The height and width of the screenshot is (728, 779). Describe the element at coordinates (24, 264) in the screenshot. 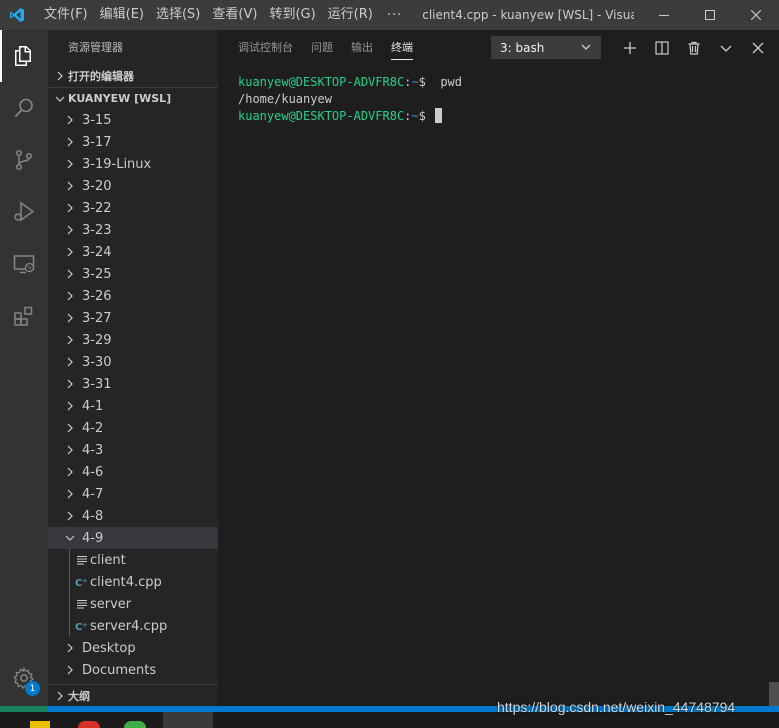

I see `remote-explorer-icon` at that location.